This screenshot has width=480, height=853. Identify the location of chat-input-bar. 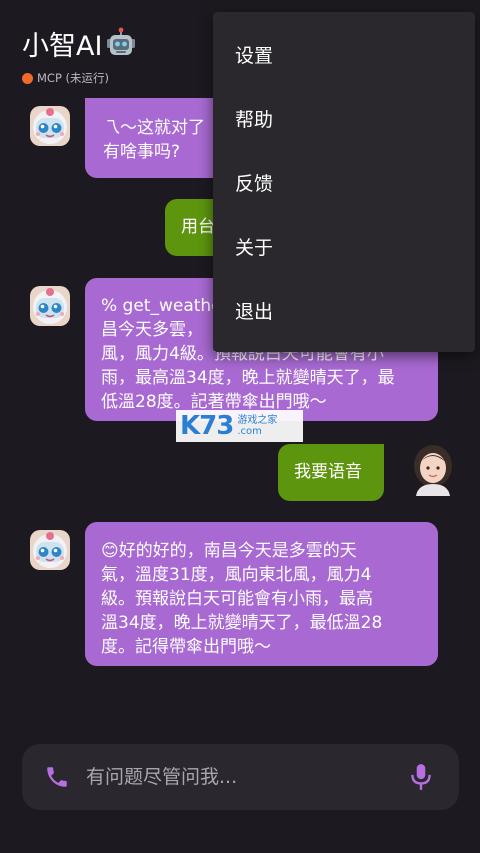
(240, 777).